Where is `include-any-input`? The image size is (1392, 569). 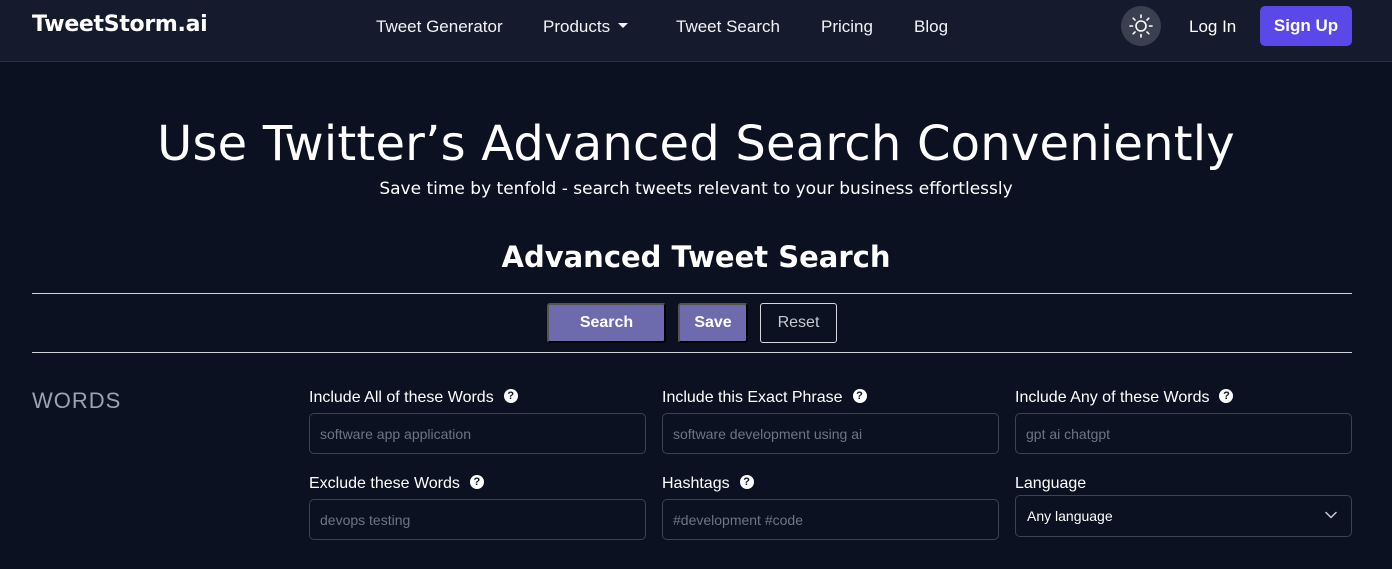
include-any-input is located at coordinates (1183, 433).